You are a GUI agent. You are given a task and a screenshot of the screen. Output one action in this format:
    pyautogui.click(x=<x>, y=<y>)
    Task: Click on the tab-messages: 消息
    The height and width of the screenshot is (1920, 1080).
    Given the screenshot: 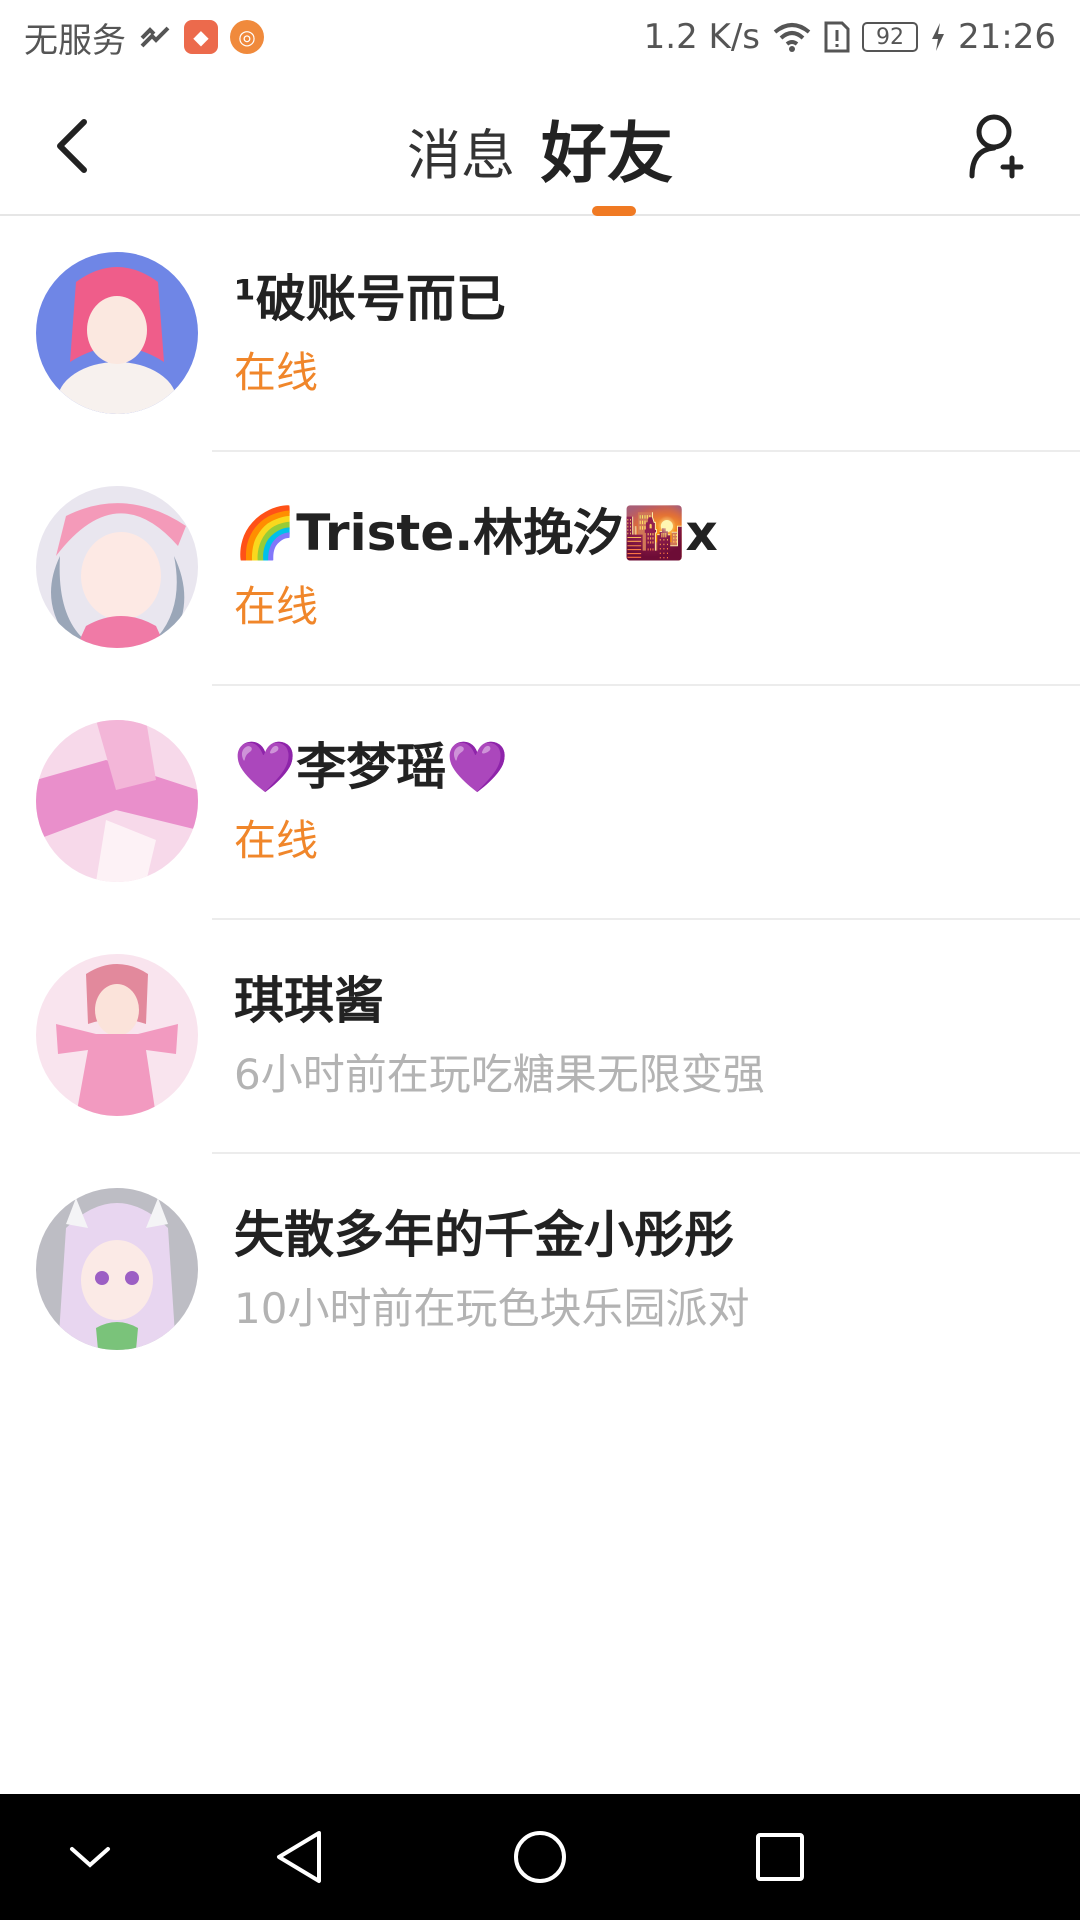 What is the action you would take?
    pyautogui.click(x=461, y=153)
    